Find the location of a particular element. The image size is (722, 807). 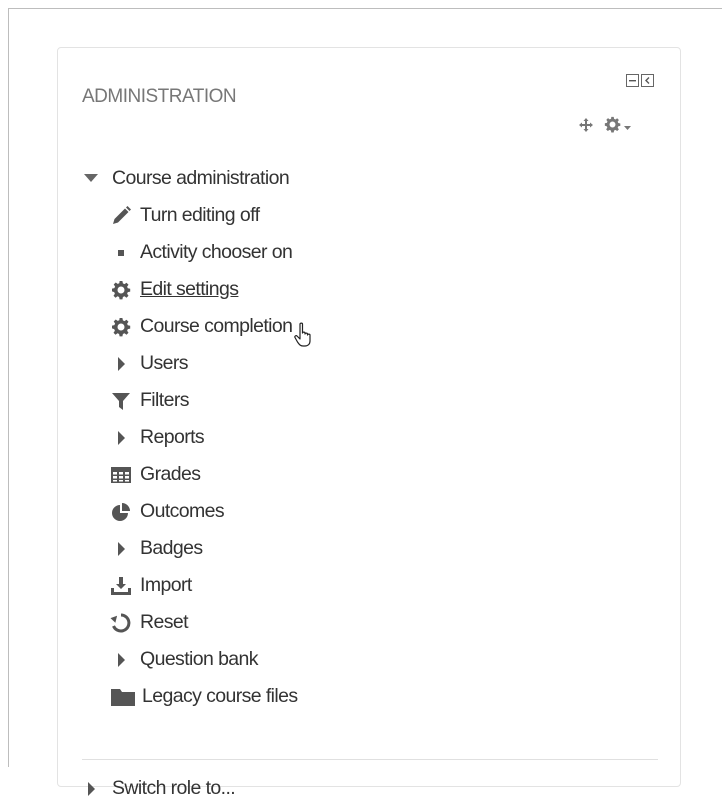

tree-divider is located at coordinates (370, 759).